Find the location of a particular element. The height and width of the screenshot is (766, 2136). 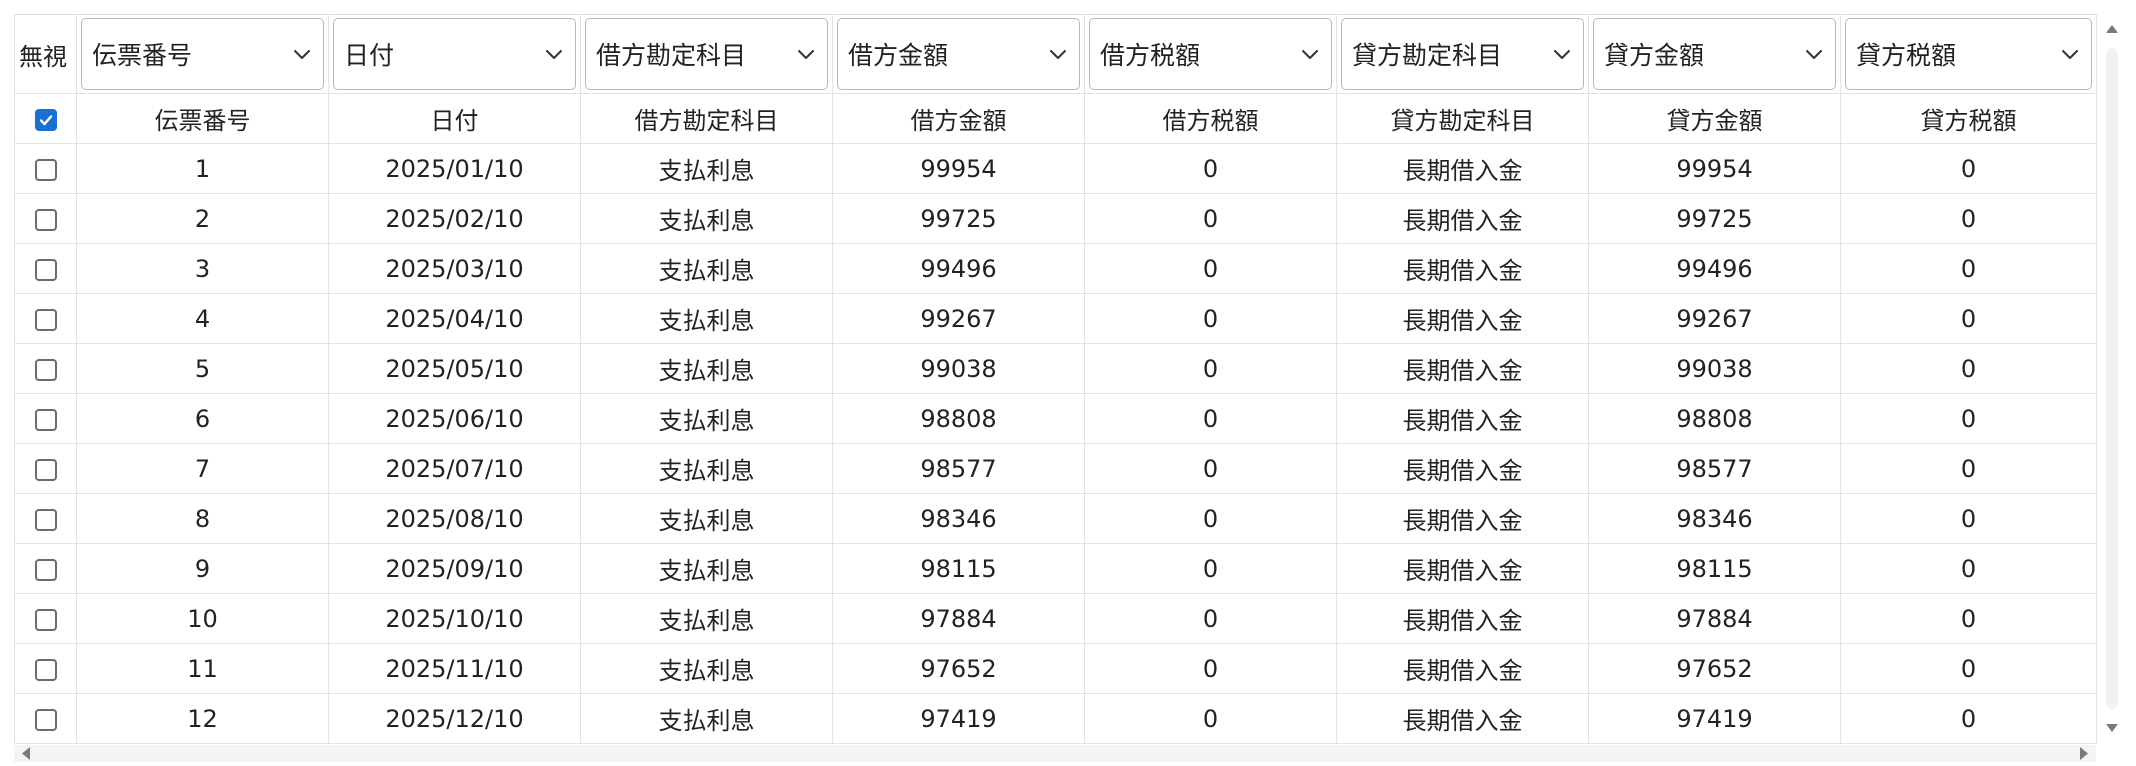

select-all-checkbox is located at coordinates (45, 119).